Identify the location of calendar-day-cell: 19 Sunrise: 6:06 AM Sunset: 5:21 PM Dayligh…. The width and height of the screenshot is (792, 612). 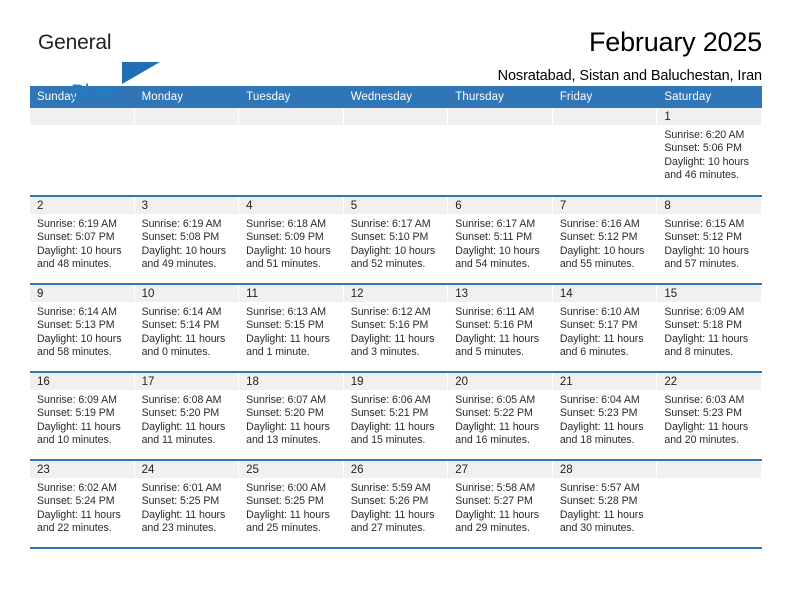
(396, 416).